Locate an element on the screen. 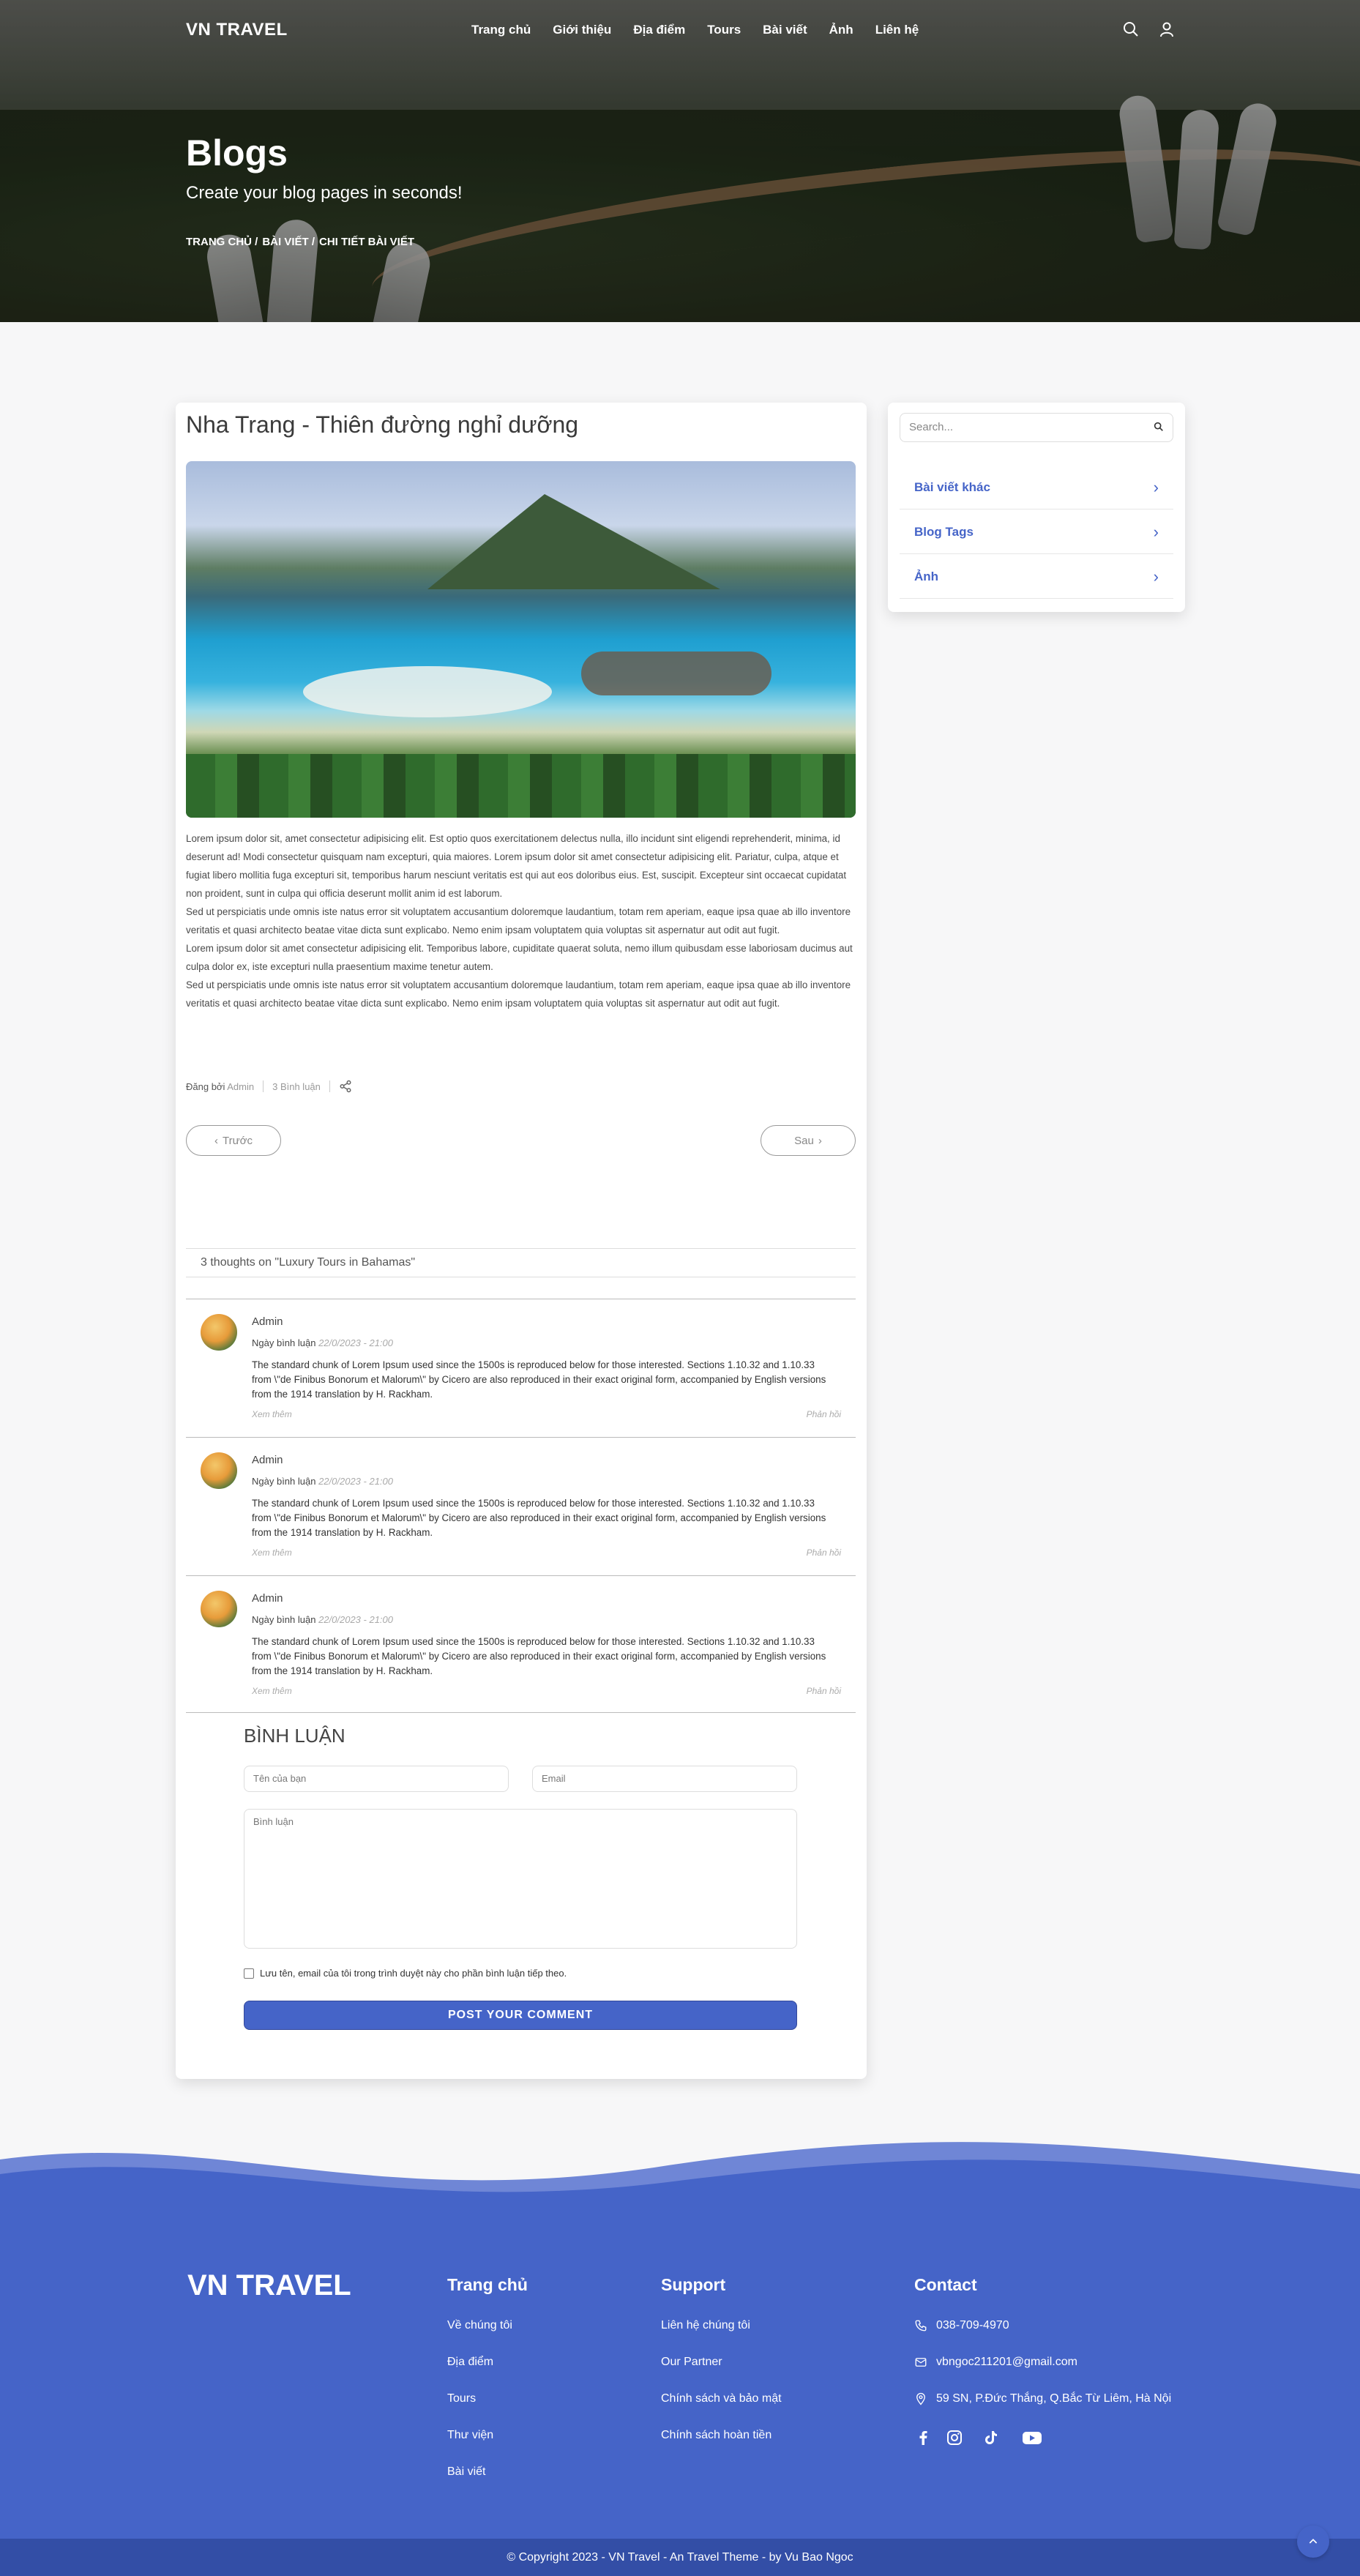  image-bungalows is located at coordinates (676, 673).